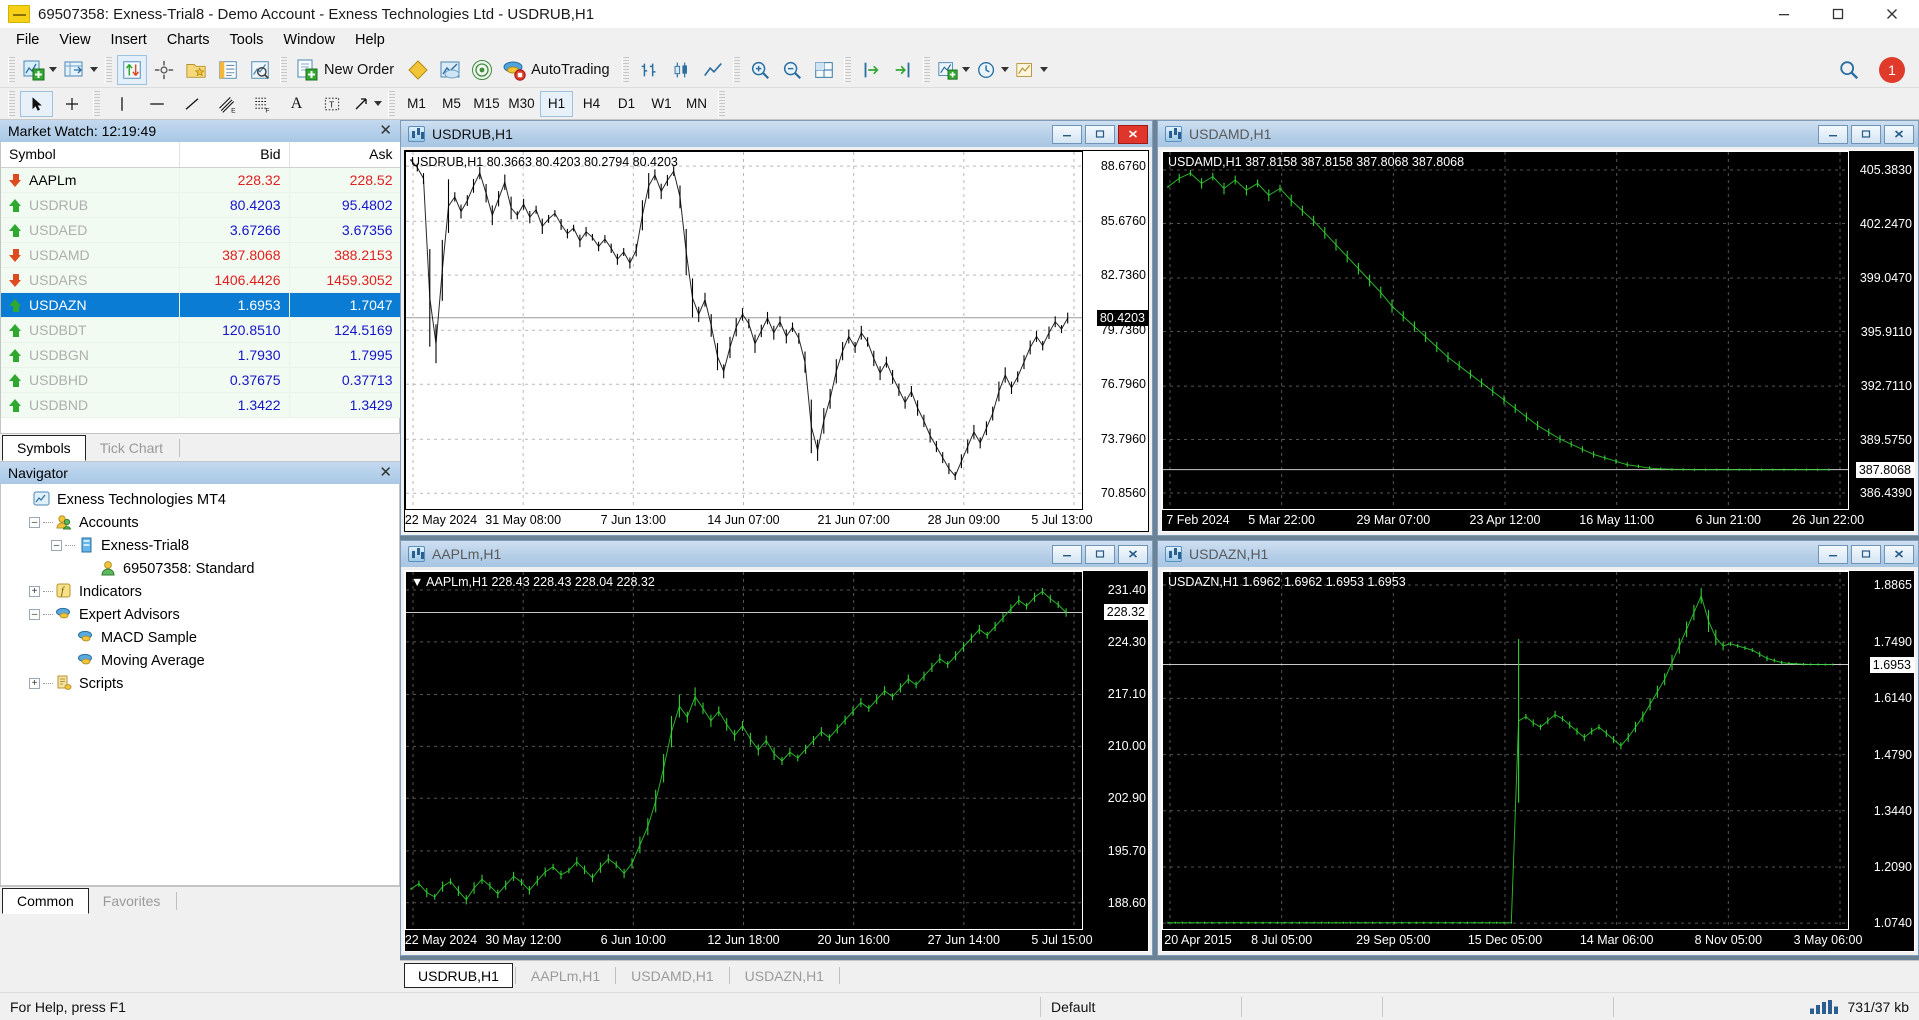  What do you see at coordinates (521, 104) in the screenshot?
I see `timeframe-m30-button: M30` at bounding box center [521, 104].